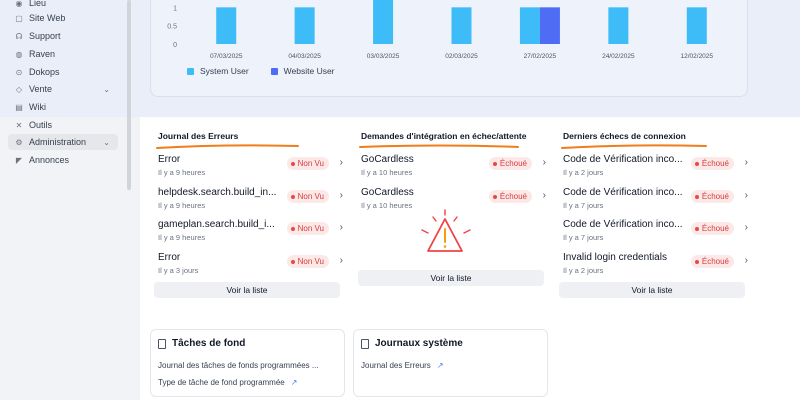 The image size is (800, 400). Describe the element at coordinates (461, 56) in the screenshot. I see `x-tick-label: 02/03/2025` at that location.